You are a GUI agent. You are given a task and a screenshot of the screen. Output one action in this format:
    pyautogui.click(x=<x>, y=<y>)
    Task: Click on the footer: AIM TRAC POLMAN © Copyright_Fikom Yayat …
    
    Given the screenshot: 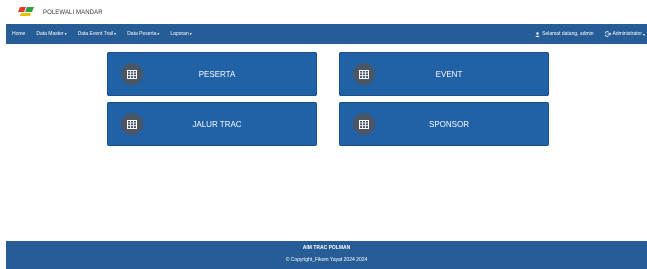 What is the action you would take?
    pyautogui.click(x=326, y=255)
    